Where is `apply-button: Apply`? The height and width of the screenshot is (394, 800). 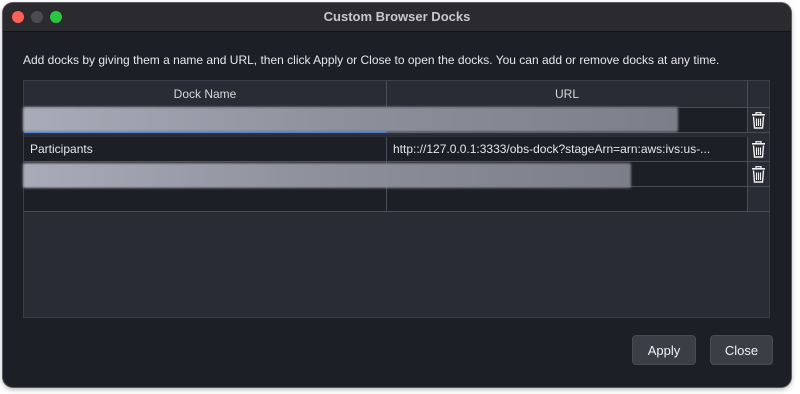 apply-button: Apply is located at coordinates (664, 350).